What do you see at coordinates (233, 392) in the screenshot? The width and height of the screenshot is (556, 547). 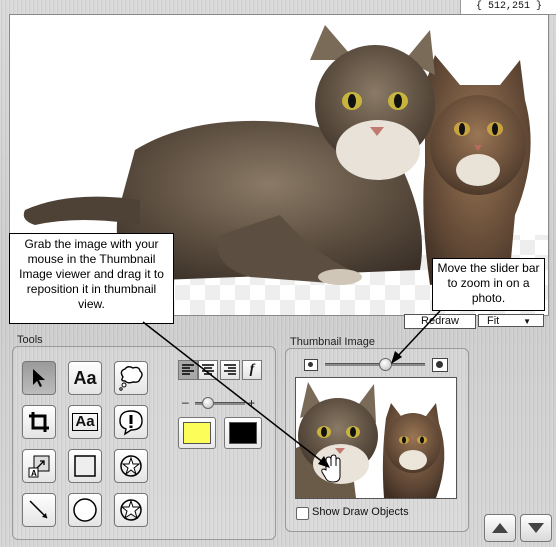 I see `thumbnail-pointer-line` at bounding box center [233, 392].